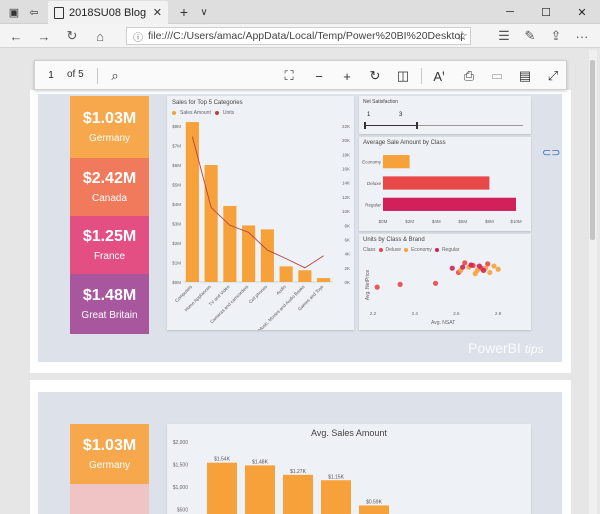 The image size is (600, 514). Describe the element at coordinates (176, 243) in the screenshot. I see `y-tick-label: $2M` at that location.